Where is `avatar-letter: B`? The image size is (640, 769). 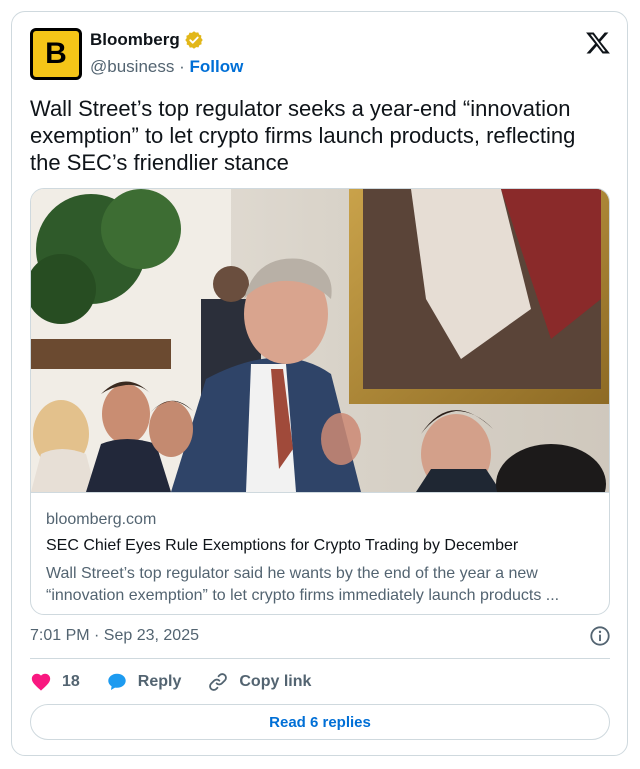 avatar-letter: B is located at coordinates (56, 54).